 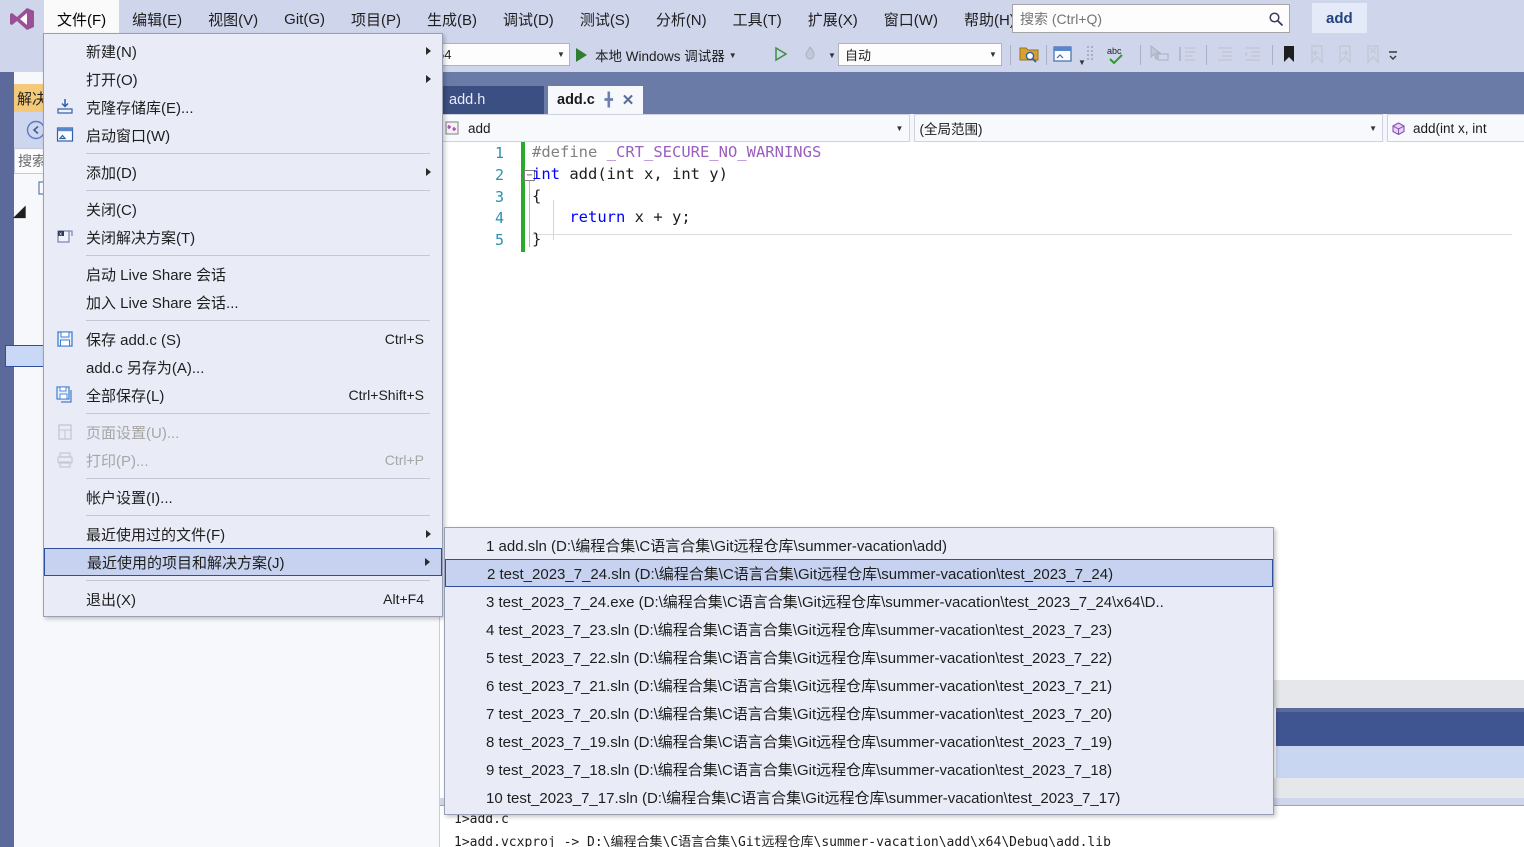 What do you see at coordinates (243, 274) in the screenshot?
I see `menu-item-start-live-share: 启动 Live Share 会话` at bounding box center [243, 274].